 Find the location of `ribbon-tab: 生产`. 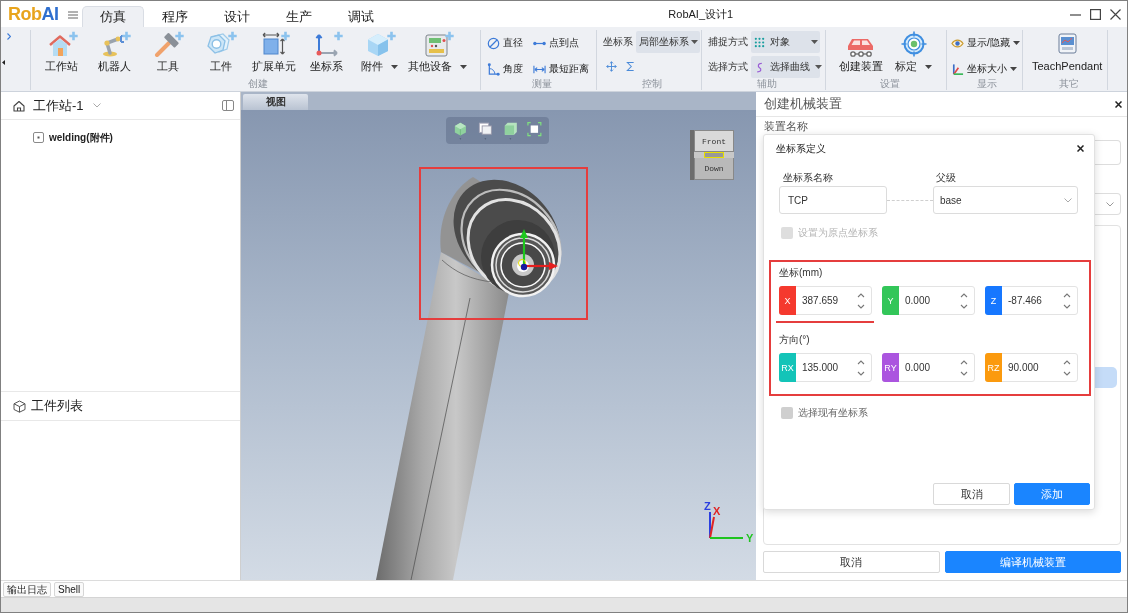

ribbon-tab: 生产 is located at coordinates (298, 16).